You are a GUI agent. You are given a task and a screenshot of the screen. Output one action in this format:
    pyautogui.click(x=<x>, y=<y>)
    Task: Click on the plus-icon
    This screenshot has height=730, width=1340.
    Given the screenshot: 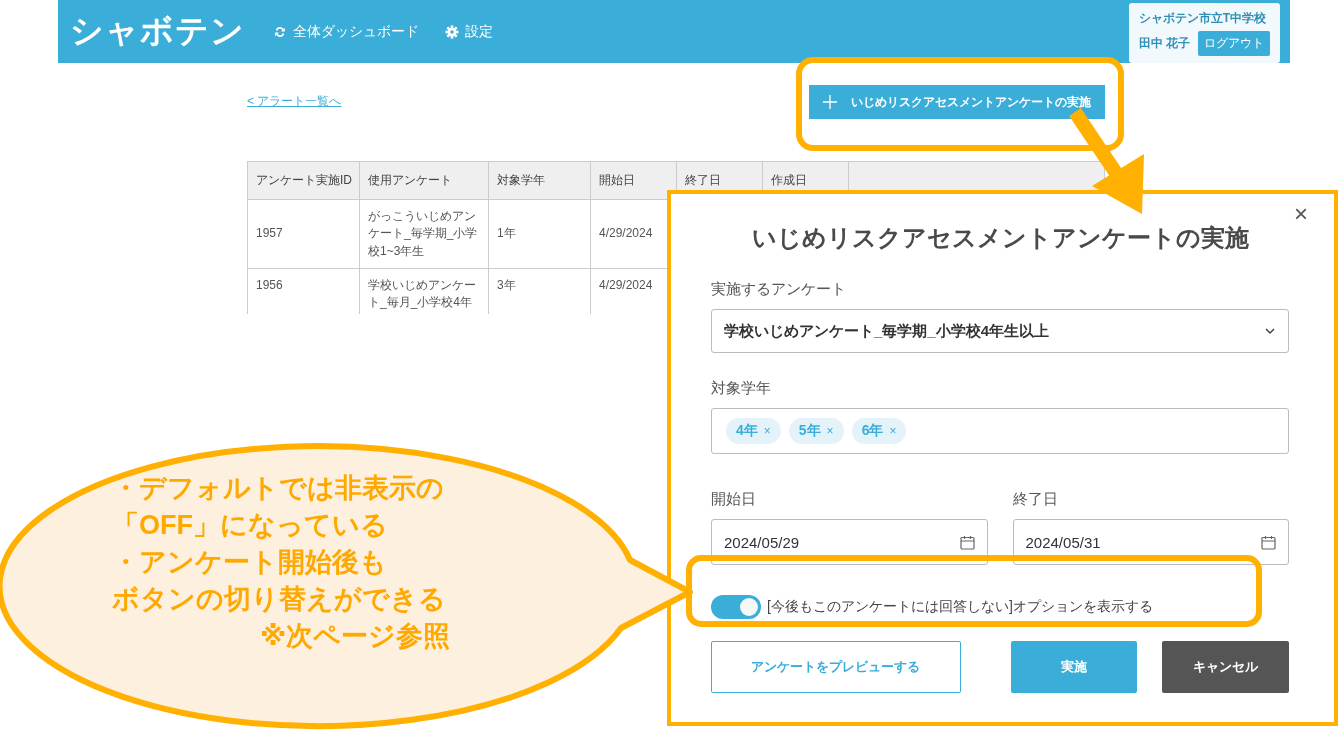 What is the action you would take?
    pyautogui.click(x=830, y=102)
    